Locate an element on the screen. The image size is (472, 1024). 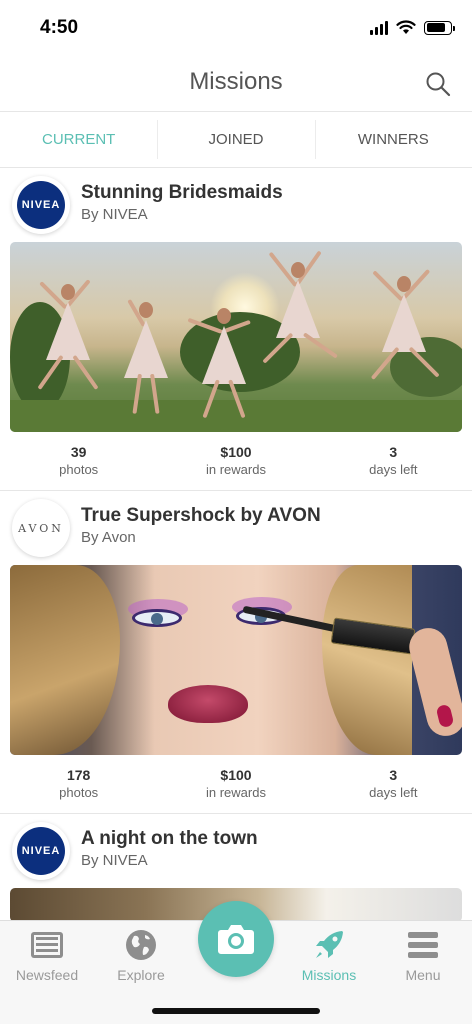
stat-photos: 39 photos is located at coordinates (79, 460).